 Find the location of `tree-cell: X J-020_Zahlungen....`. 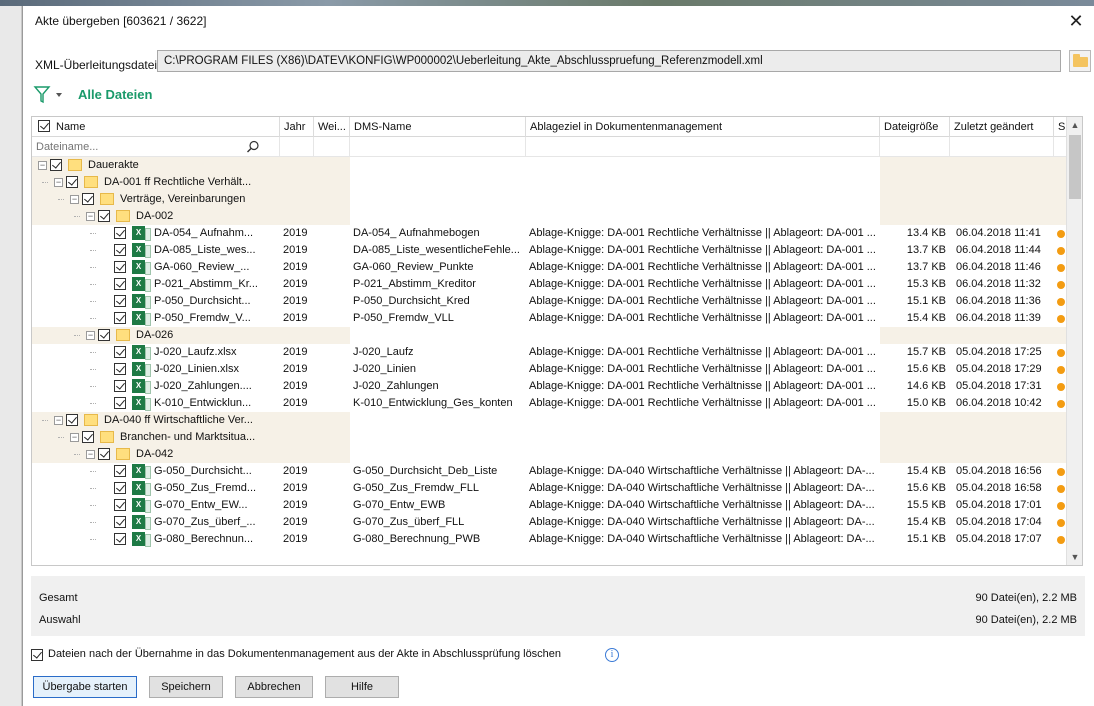

tree-cell: X J-020_Zahlungen.... is located at coordinates (156, 386).